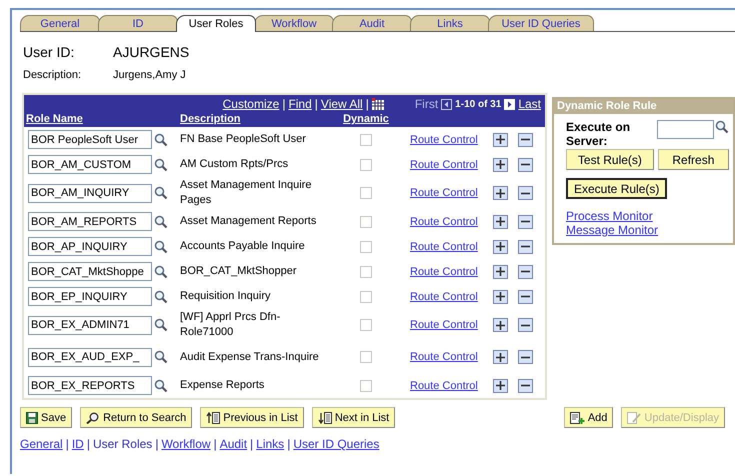 The image size is (735, 476). I want to click on role-name-field: BOR_EX_REPORTS, so click(90, 385).